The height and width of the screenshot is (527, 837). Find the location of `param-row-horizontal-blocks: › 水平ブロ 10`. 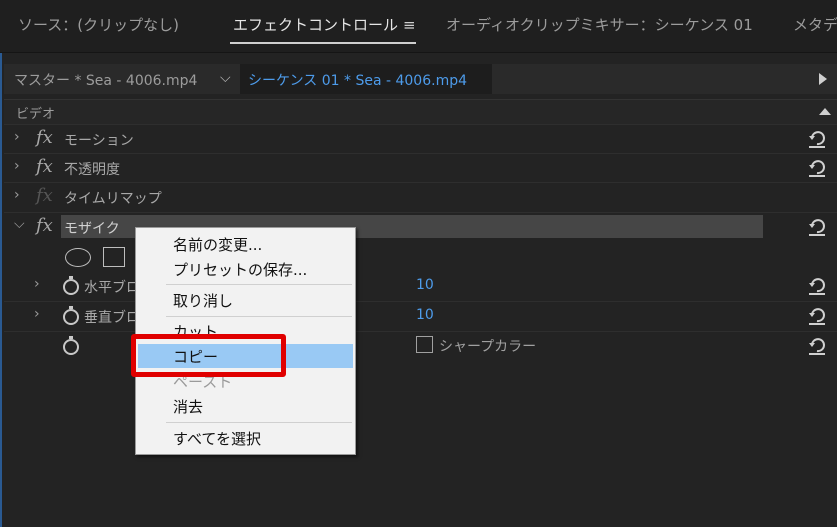

param-row-horizontal-blocks: › 水平ブロ 10 is located at coordinates (420, 286).